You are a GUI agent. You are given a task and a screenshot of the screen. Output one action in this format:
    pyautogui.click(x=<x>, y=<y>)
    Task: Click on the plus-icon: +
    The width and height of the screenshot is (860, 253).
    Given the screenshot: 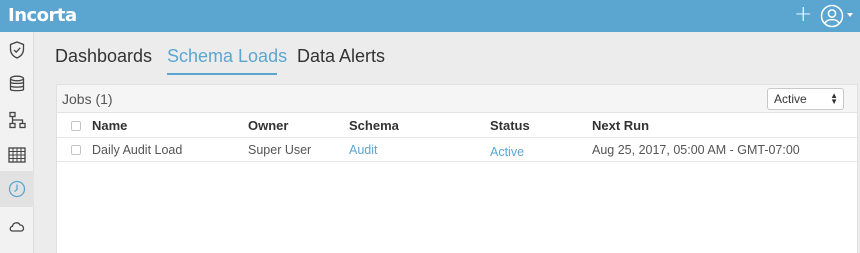 What is the action you would take?
    pyautogui.click(x=803, y=15)
    